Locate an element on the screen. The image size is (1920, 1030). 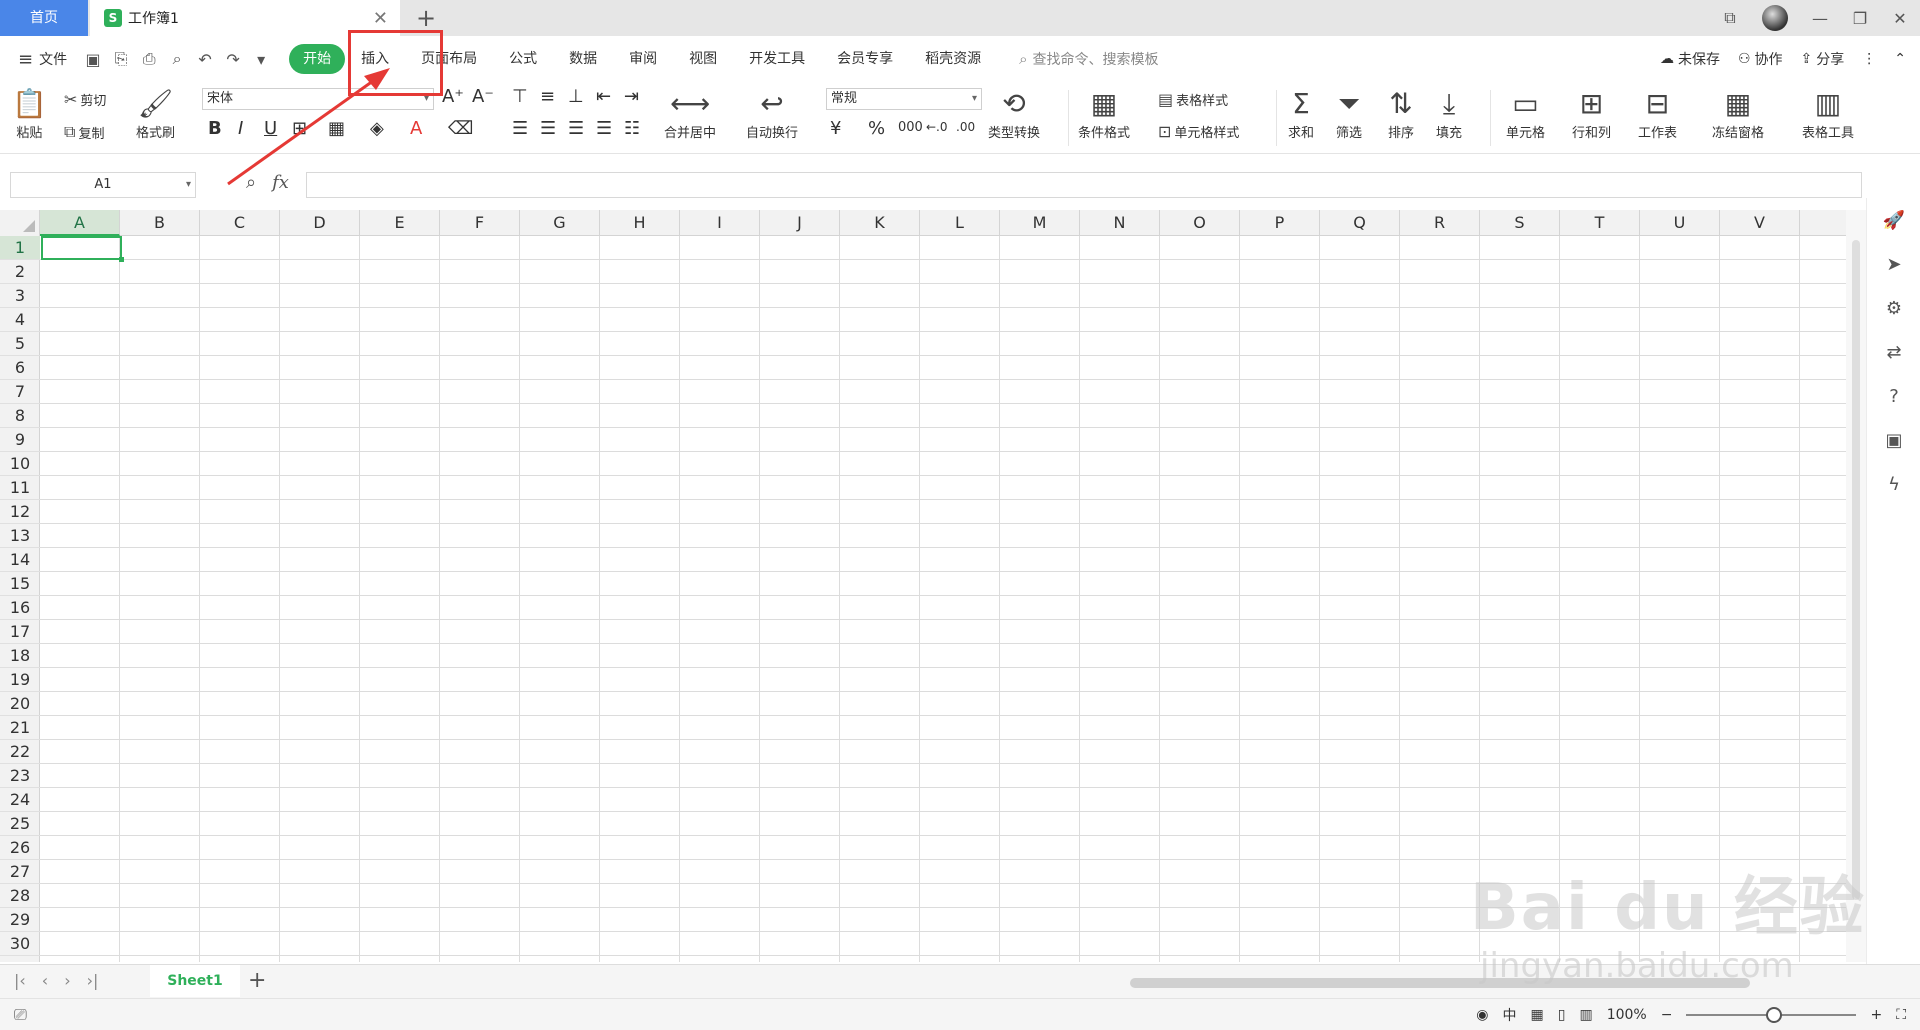
thousands-icon: 000 is located at coordinates (910, 127).